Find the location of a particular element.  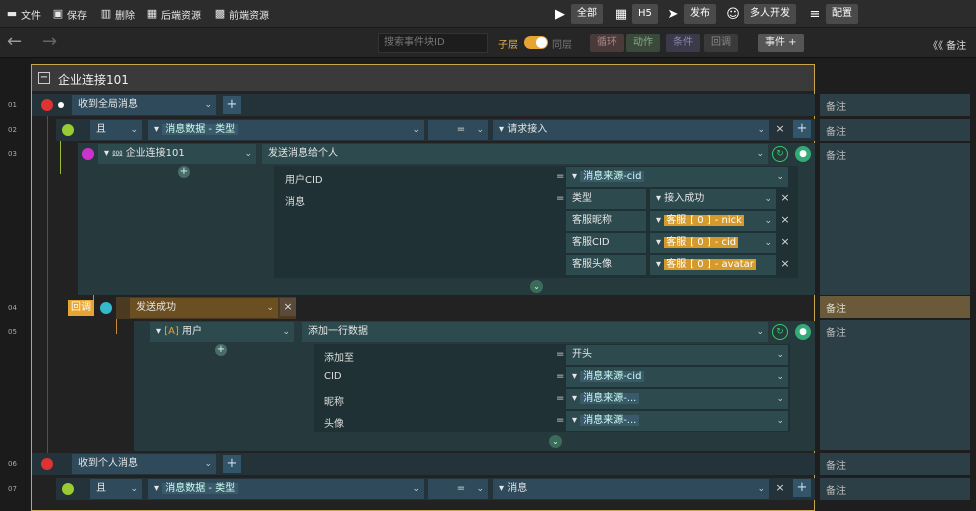

callback-event-dropdown: 发送成功 ⌄ is located at coordinates (204, 308).